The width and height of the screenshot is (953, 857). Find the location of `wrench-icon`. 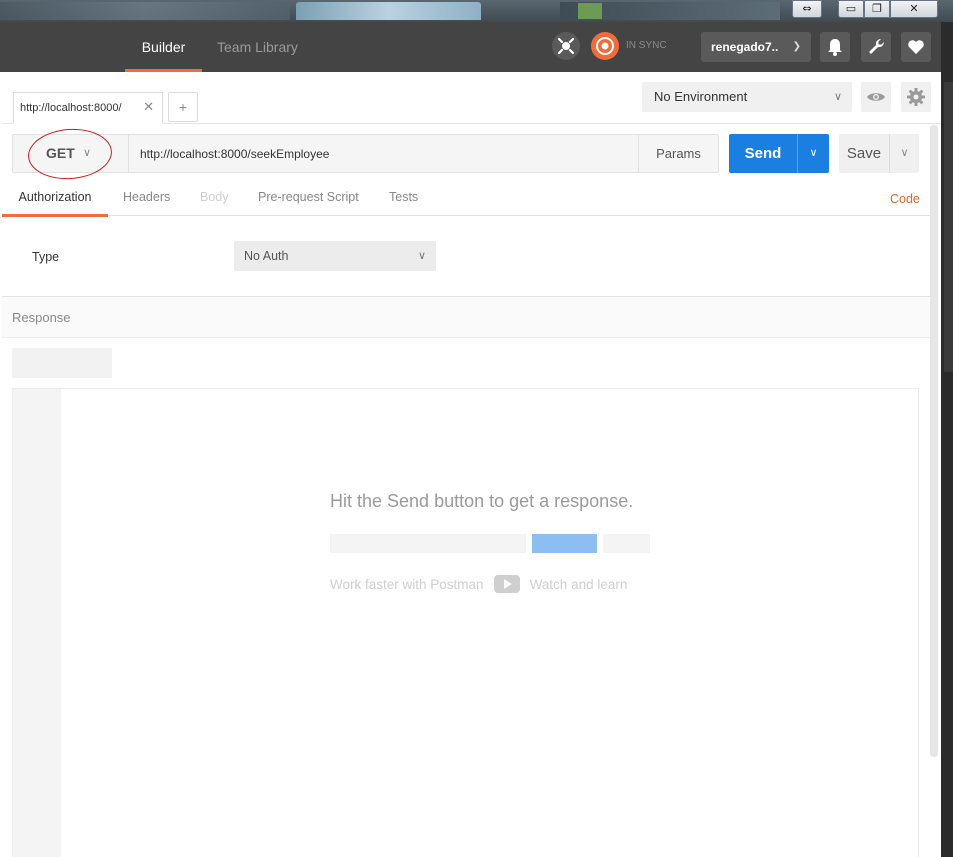

wrench-icon is located at coordinates (876, 47).